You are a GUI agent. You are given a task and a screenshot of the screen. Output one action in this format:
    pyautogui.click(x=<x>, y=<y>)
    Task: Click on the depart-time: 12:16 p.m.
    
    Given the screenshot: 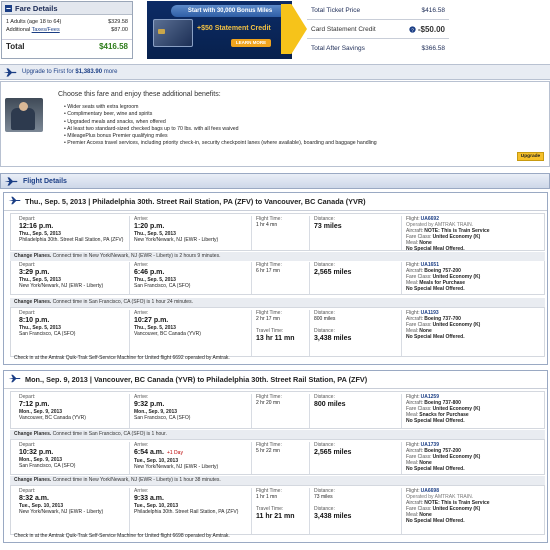 What is the action you would take?
    pyautogui.click(x=36, y=226)
    